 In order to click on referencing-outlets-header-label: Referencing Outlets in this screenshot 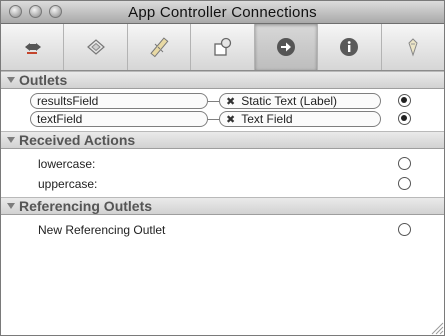, I will do `click(86, 206)`.